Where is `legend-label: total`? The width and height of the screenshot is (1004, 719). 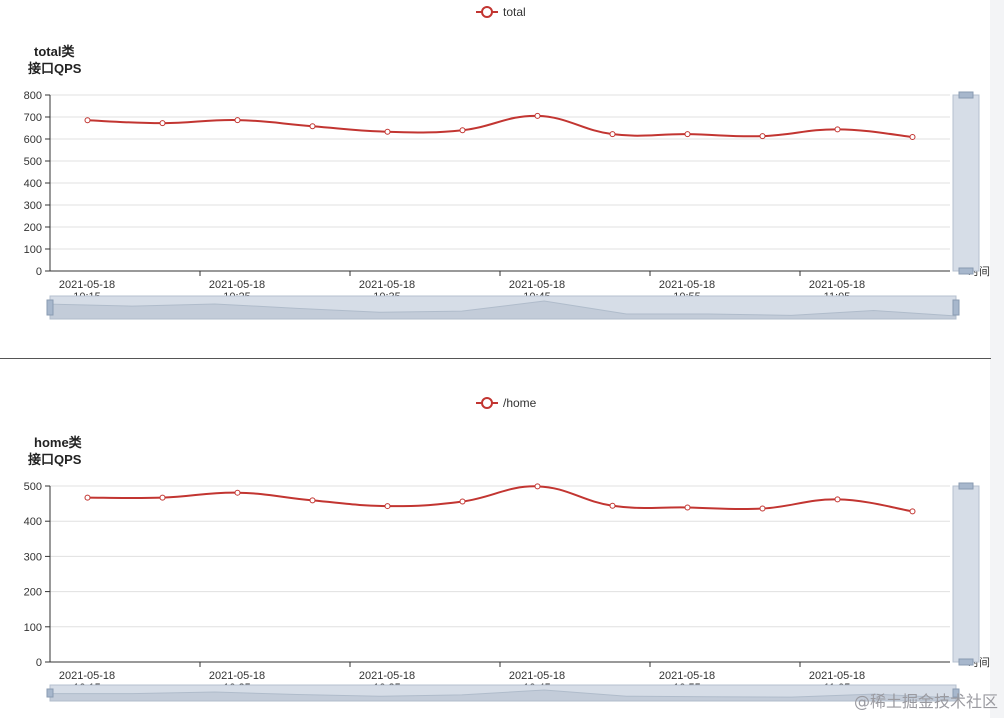 legend-label: total is located at coordinates (514, 12).